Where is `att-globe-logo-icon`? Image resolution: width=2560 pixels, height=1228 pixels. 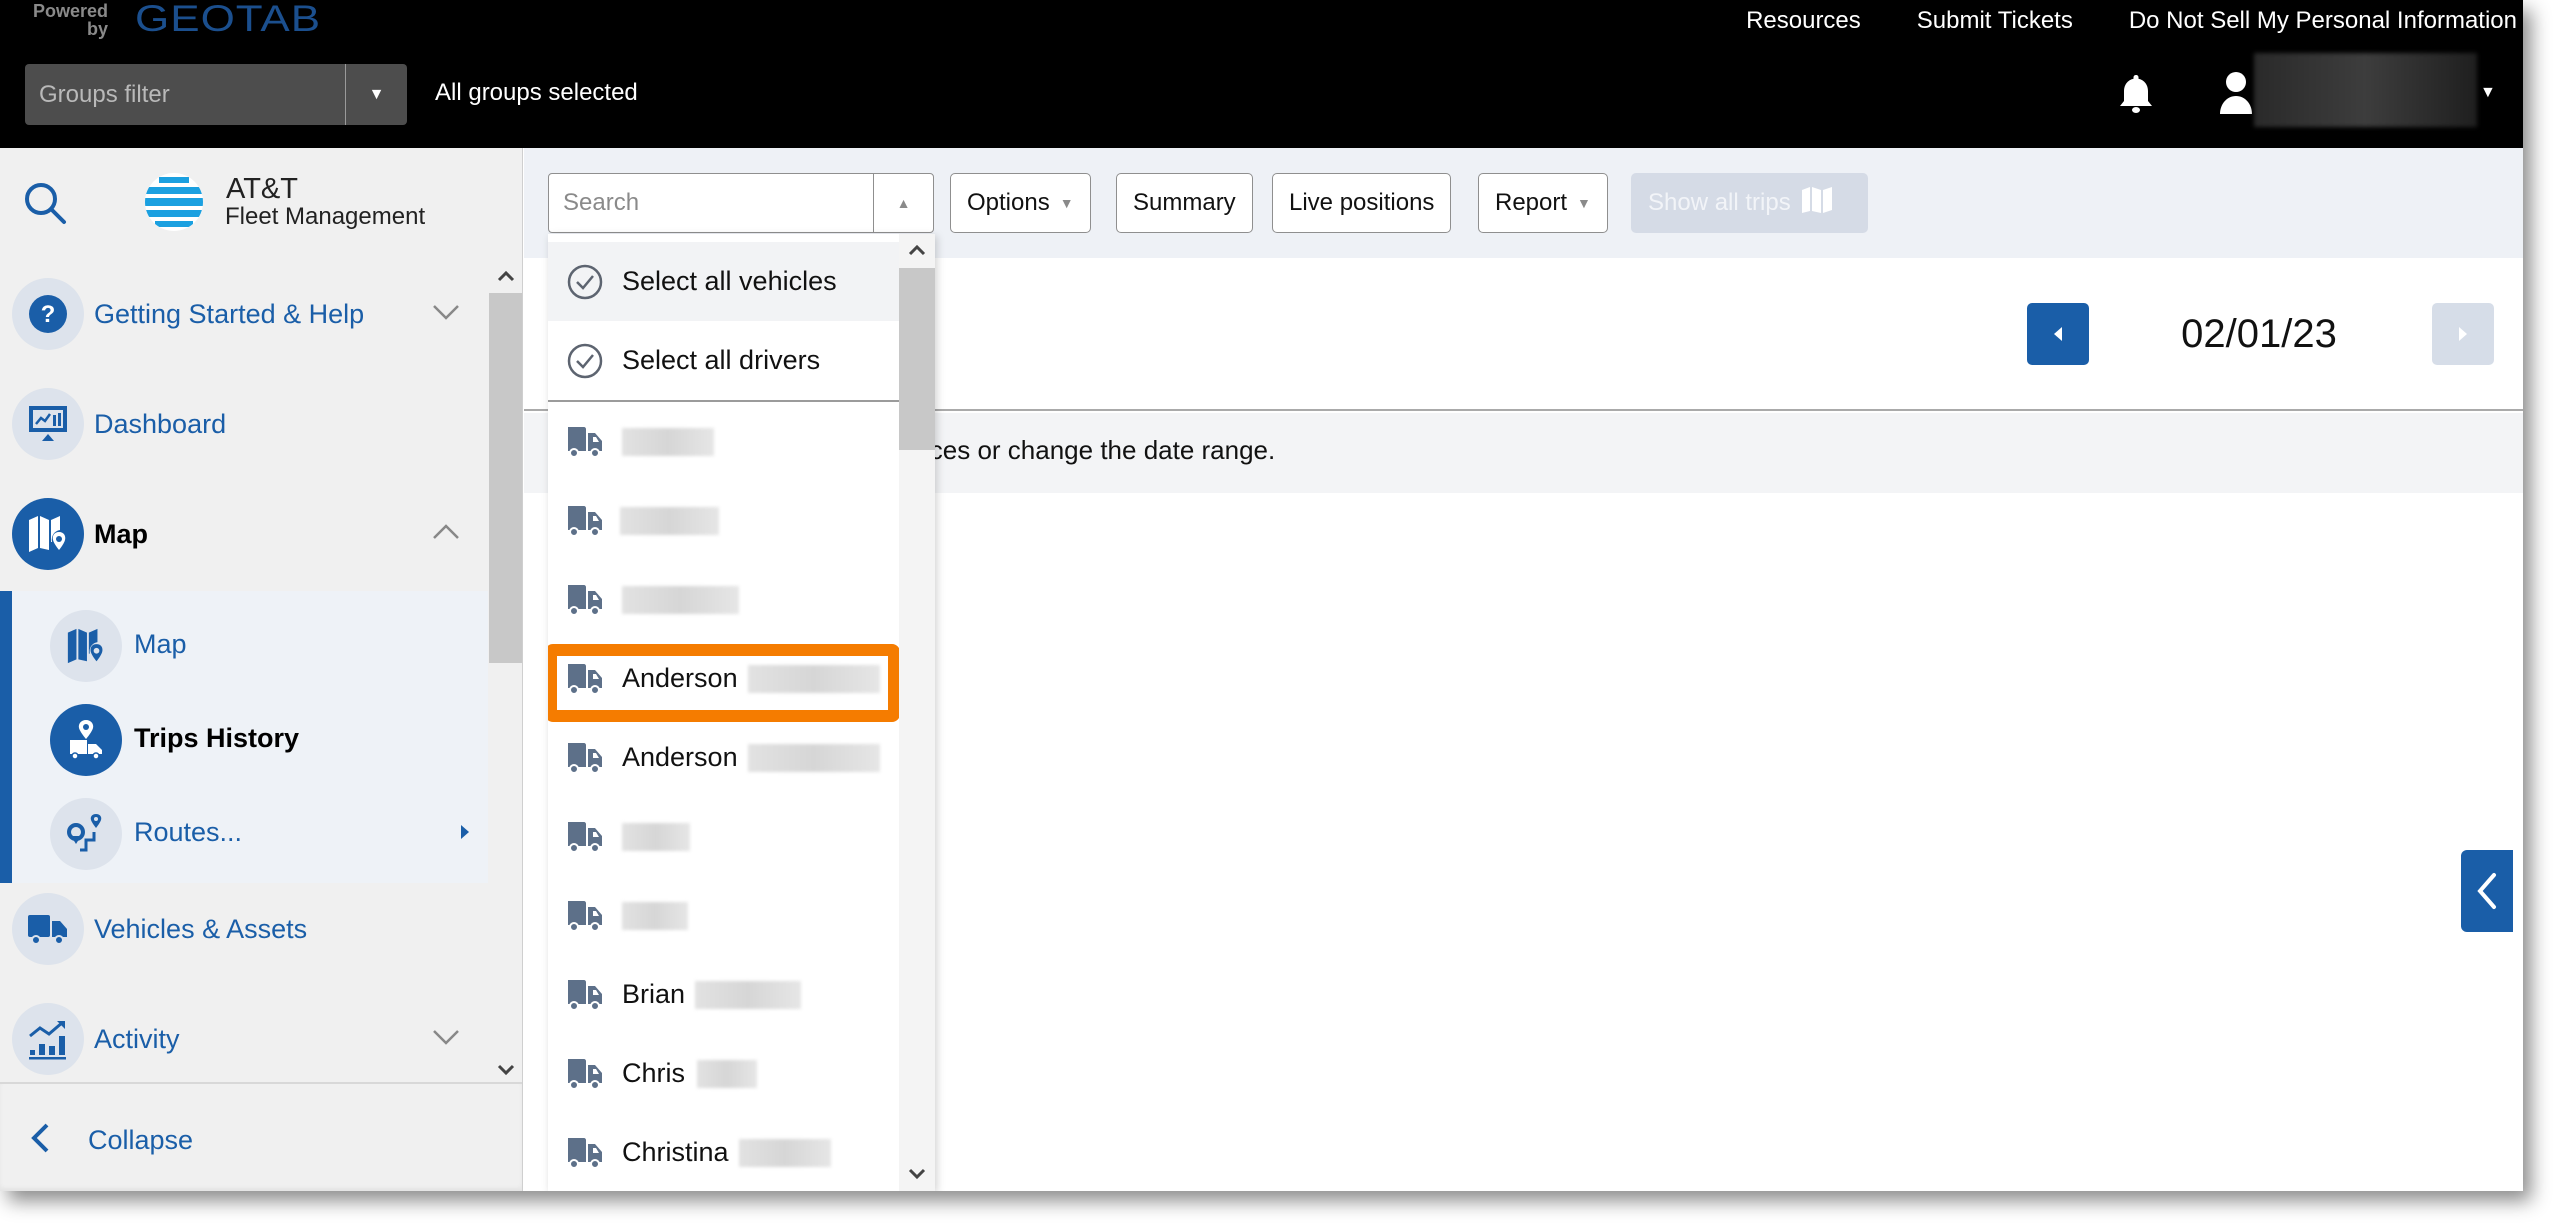 att-globe-logo-icon is located at coordinates (174, 202).